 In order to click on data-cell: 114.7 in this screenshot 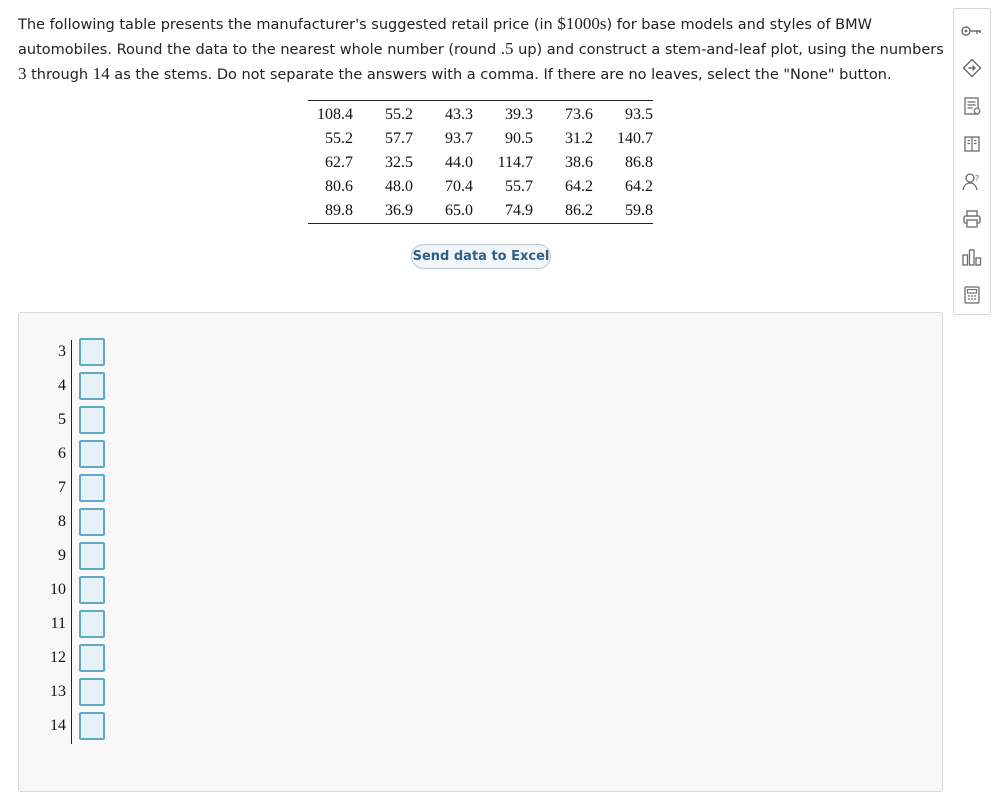, I will do `click(515, 162)`.